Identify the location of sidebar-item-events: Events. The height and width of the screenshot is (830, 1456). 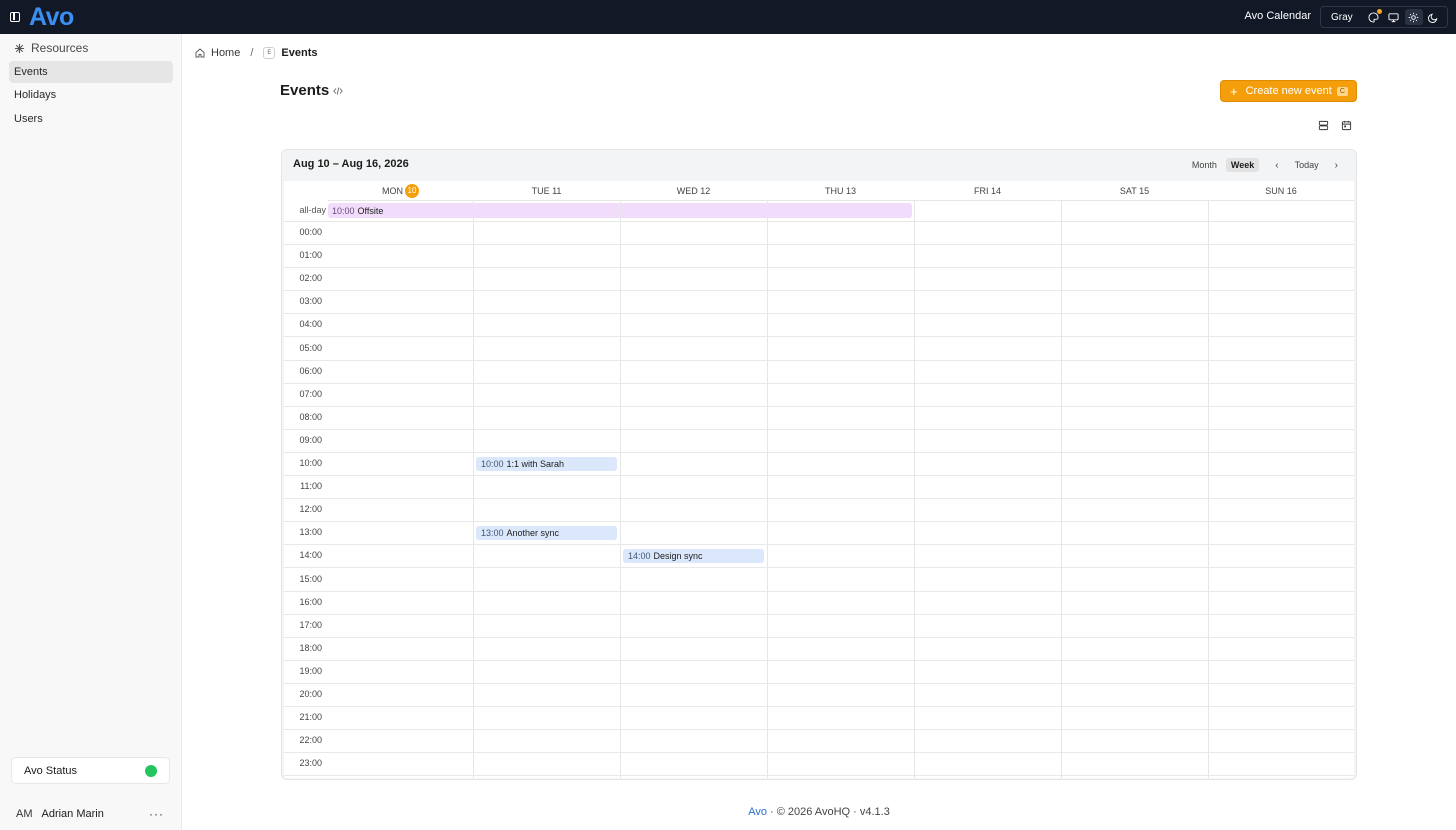
(91, 72).